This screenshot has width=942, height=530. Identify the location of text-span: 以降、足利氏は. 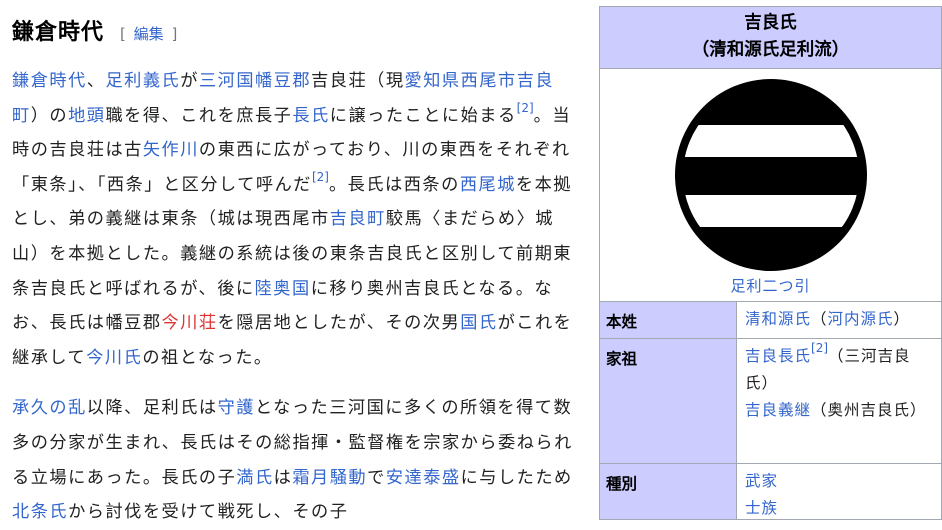
(152, 408).